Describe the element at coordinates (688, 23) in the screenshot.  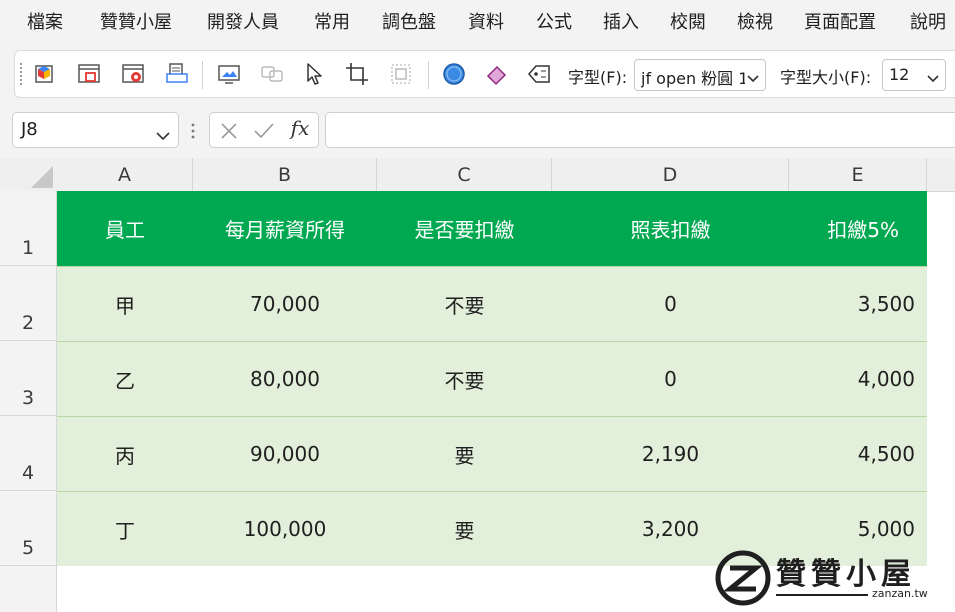
I see `menu-review: 校閱` at that location.